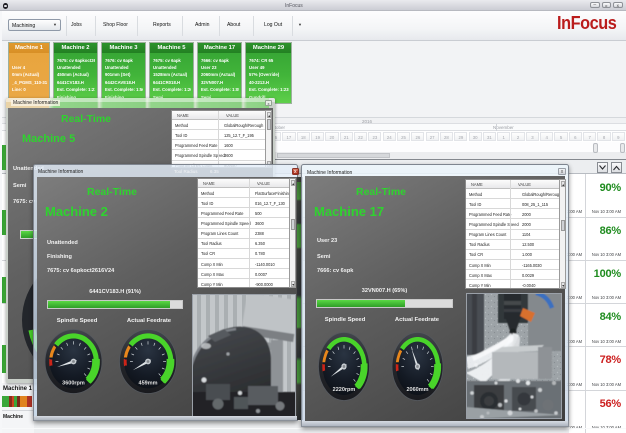 The image size is (626, 433). Describe the element at coordinates (417, 390) in the screenshot. I see `svg-text: 2060mm` at that location.